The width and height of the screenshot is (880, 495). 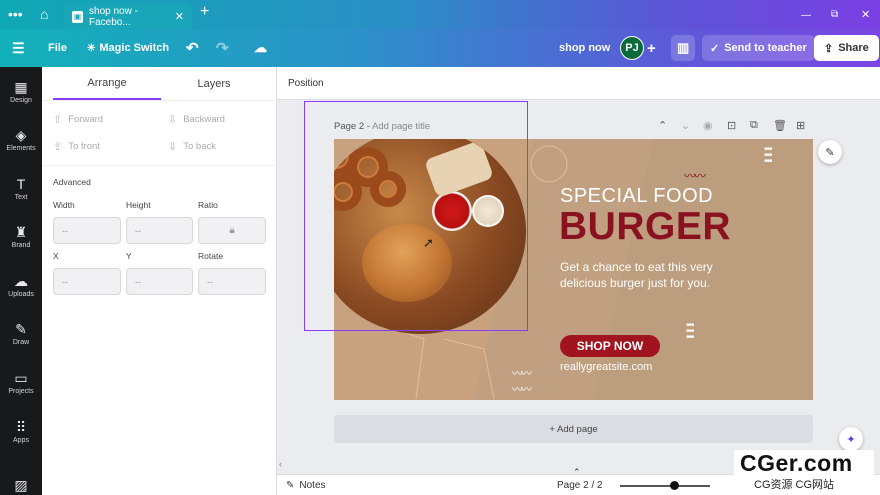 What do you see at coordinates (21, 135) in the screenshot?
I see `elements-icon: ◈` at bounding box center [21, 135].